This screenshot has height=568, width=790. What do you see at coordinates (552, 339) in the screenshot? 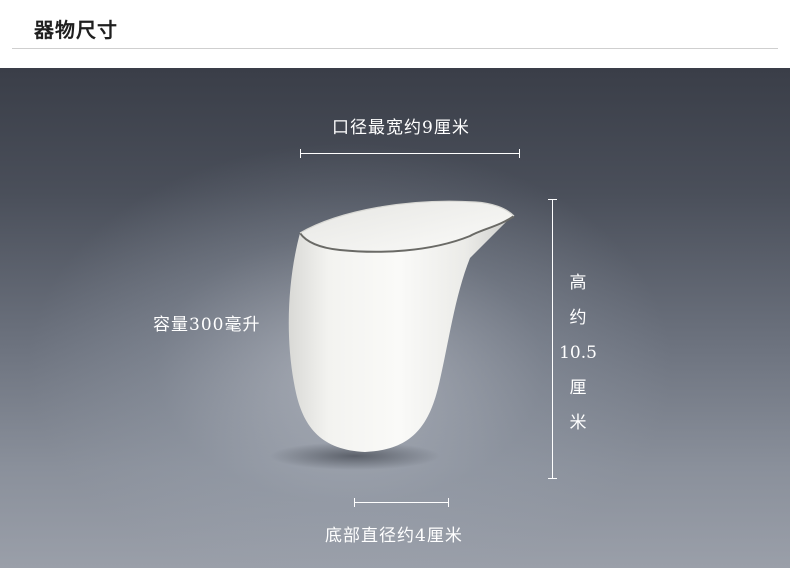
I see `height-measure-line` at bounding box center [552, 339].